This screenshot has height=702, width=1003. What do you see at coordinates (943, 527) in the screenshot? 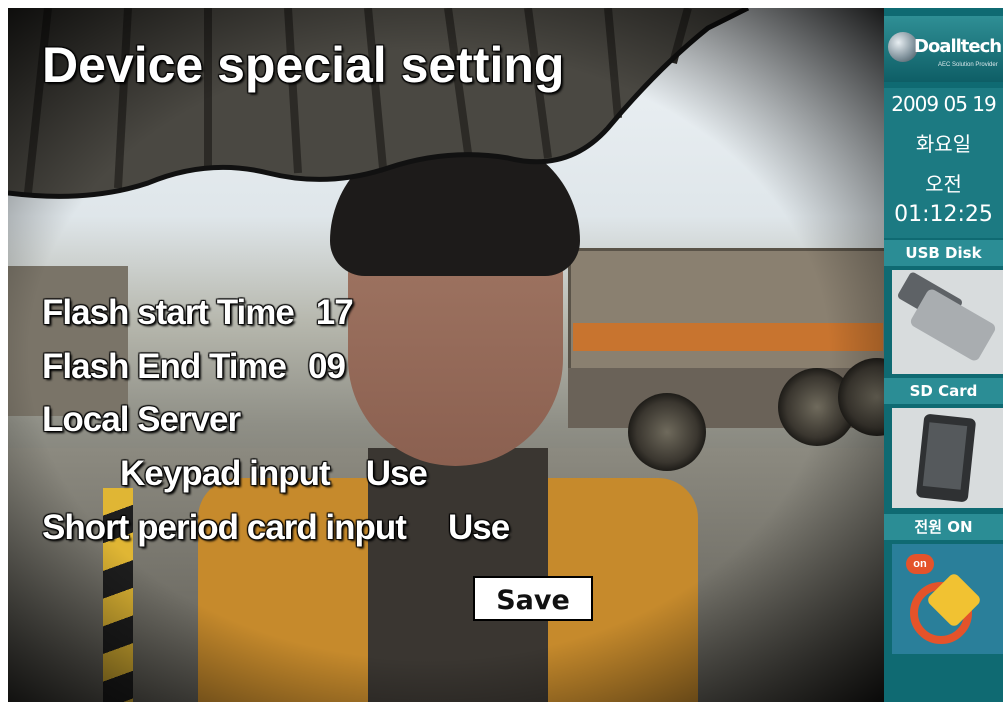
I see `power-label: 전원 ON` at bounding box center [943, 527].